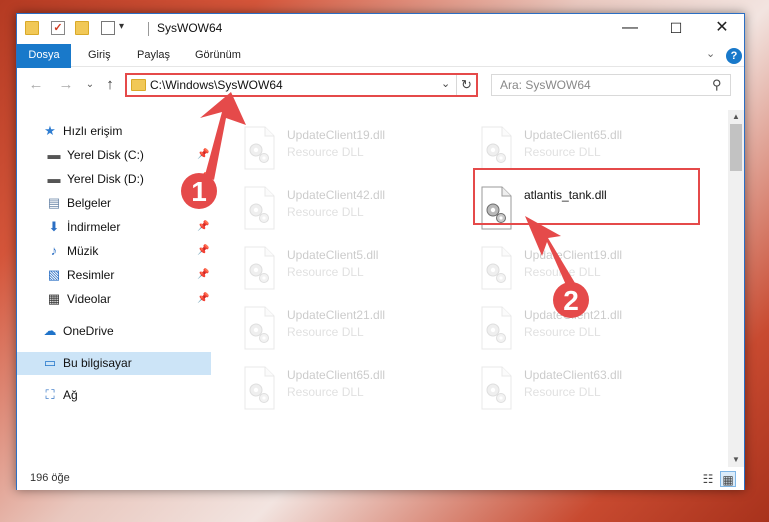 The height and width of the screenshot is (522, 769). I want to click on file-item: UpdateClient63.dll Resource DLL, so click(593, 389).